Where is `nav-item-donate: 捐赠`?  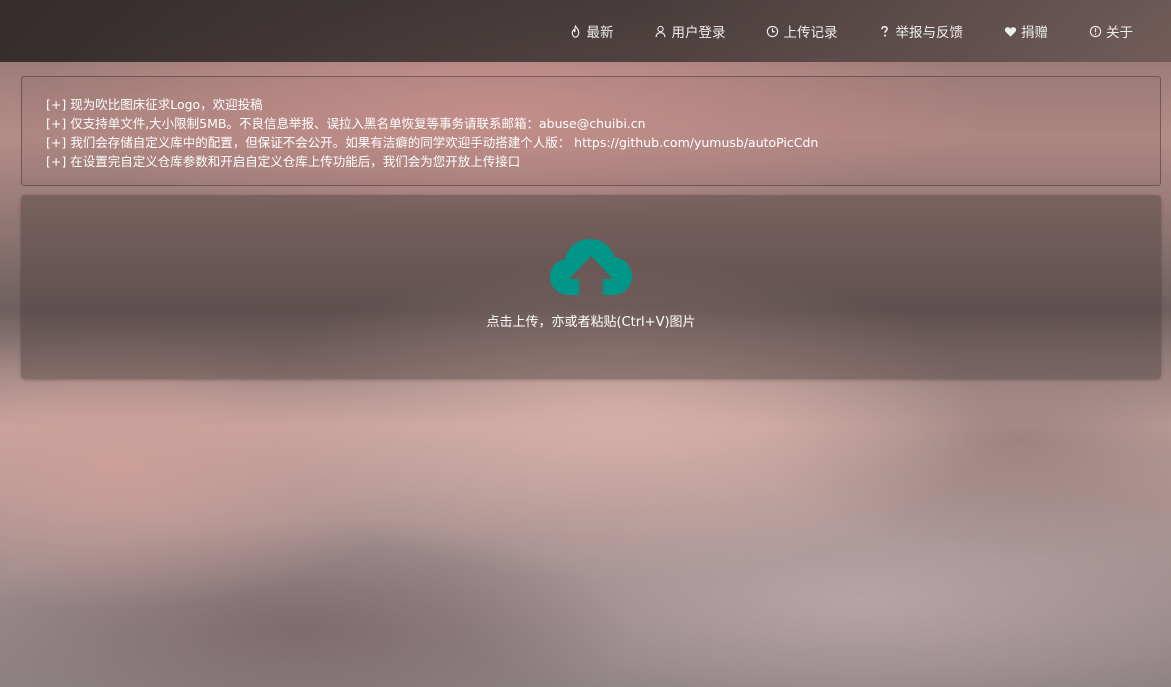 nav-item-donate: 捐赠 is located at coordinates (1025, 31).